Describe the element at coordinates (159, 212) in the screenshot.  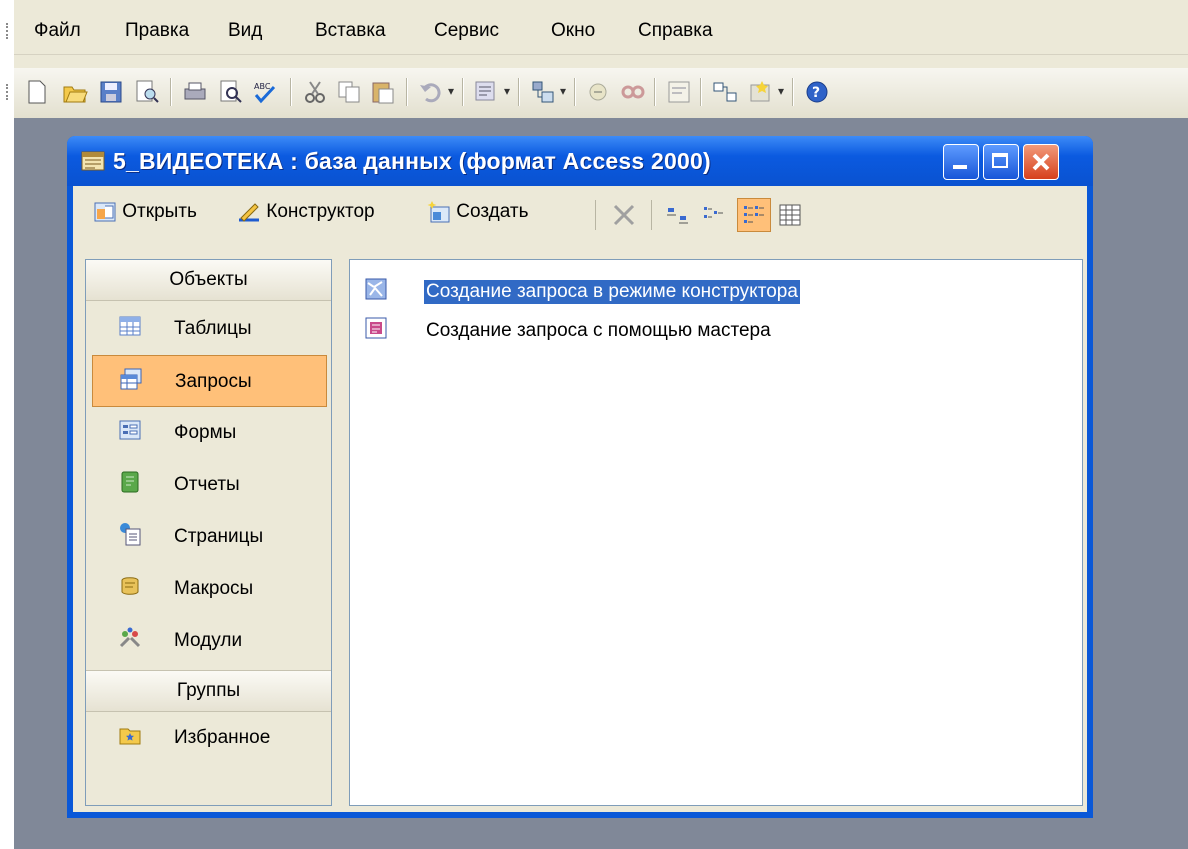
I see `open-label: Открыть` at that location.